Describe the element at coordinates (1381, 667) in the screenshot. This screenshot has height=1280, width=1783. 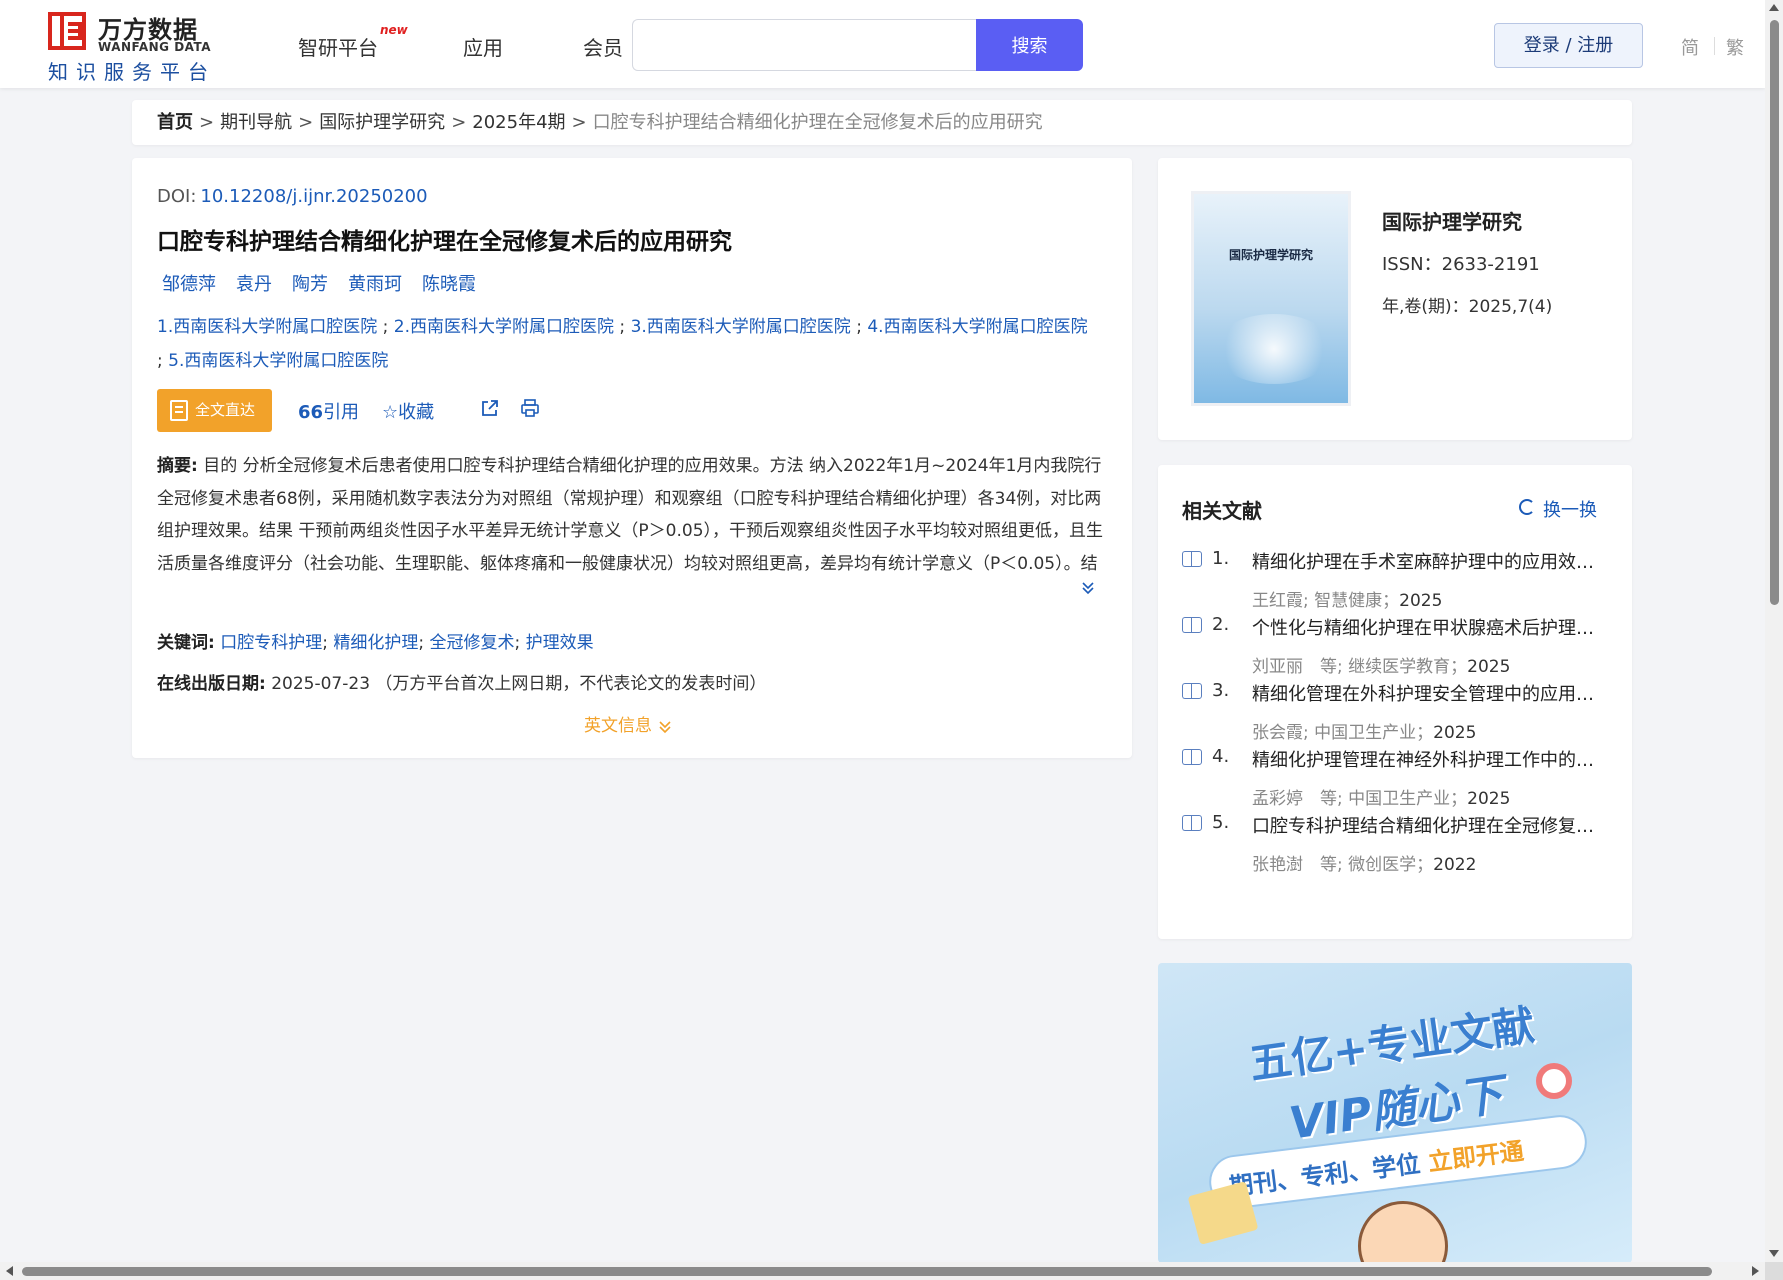
I see `item-meta: 刘亚丽 等; 继续医学教育；2025` at that location.